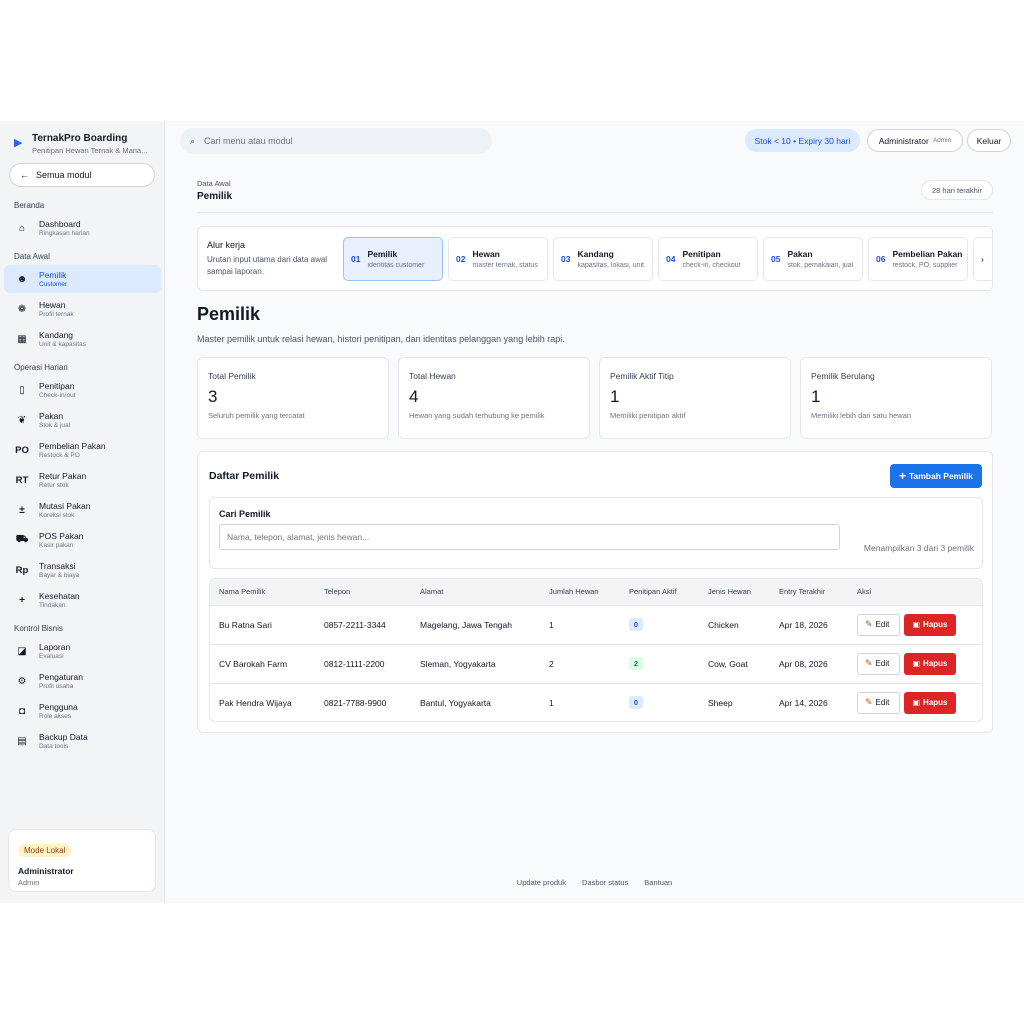  I want to click on workflow-step-06: 06 Pembelian Pakan restock, PO, supplier, so click(918, 259).